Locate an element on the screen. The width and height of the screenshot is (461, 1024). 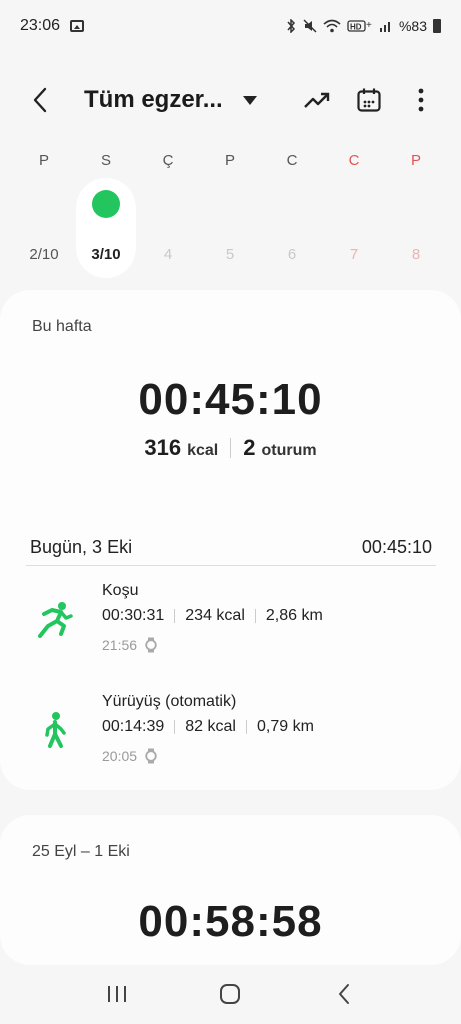
system-nav-bar is located at coordinates (230, 994).